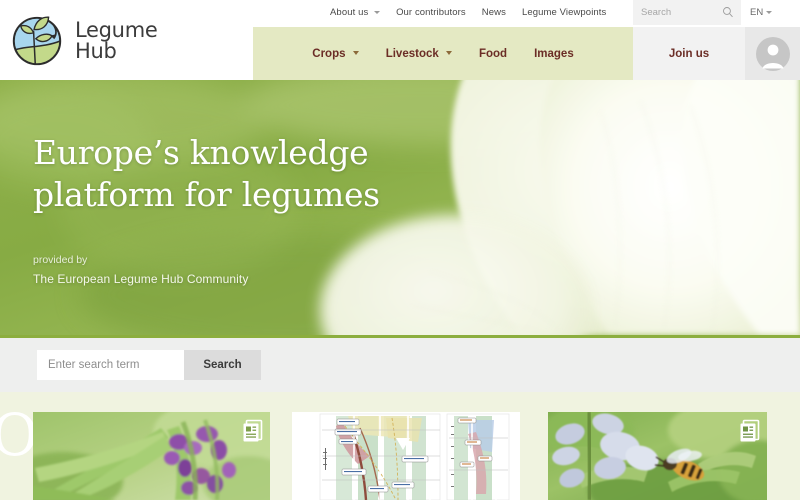 The image size is (800, 500). Describe the element at coordinates (201, 152) in the screenshot. I see `hero-title-line1: Europe’s knowledge` at that location.